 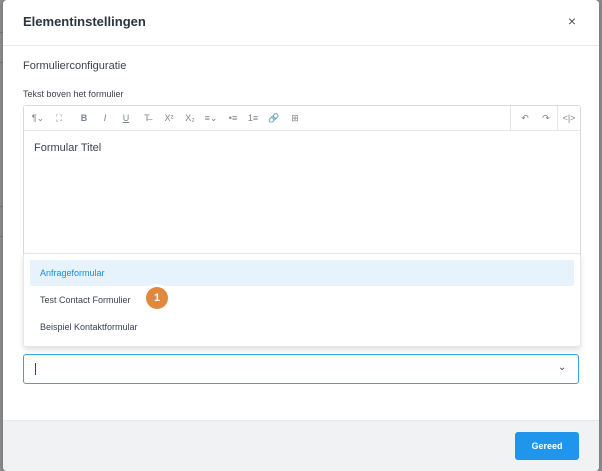 I want to click on code-view-icon: <|>, so click(x=569, y=118).